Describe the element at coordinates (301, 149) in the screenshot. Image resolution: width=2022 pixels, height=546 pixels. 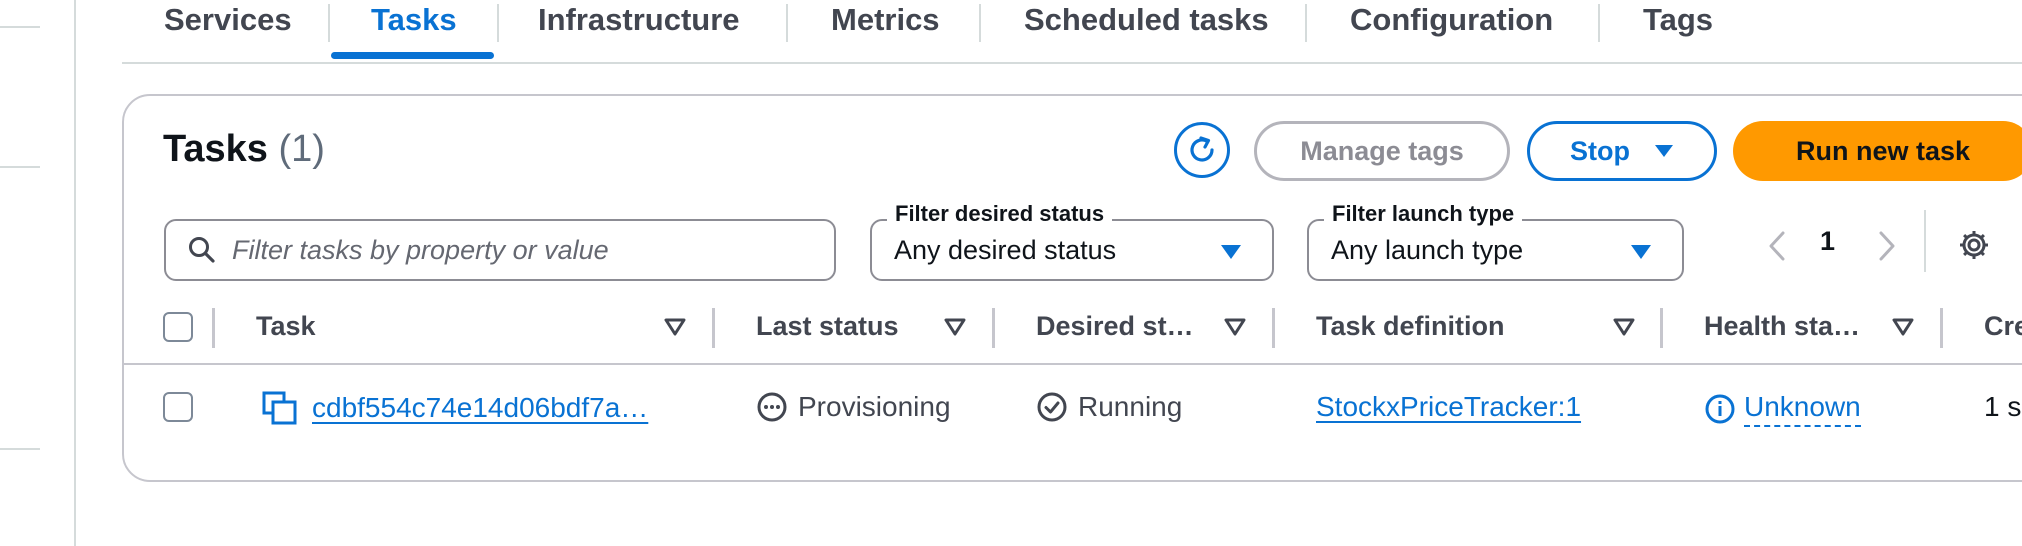
I see `tasks-count: (1)` at that location.